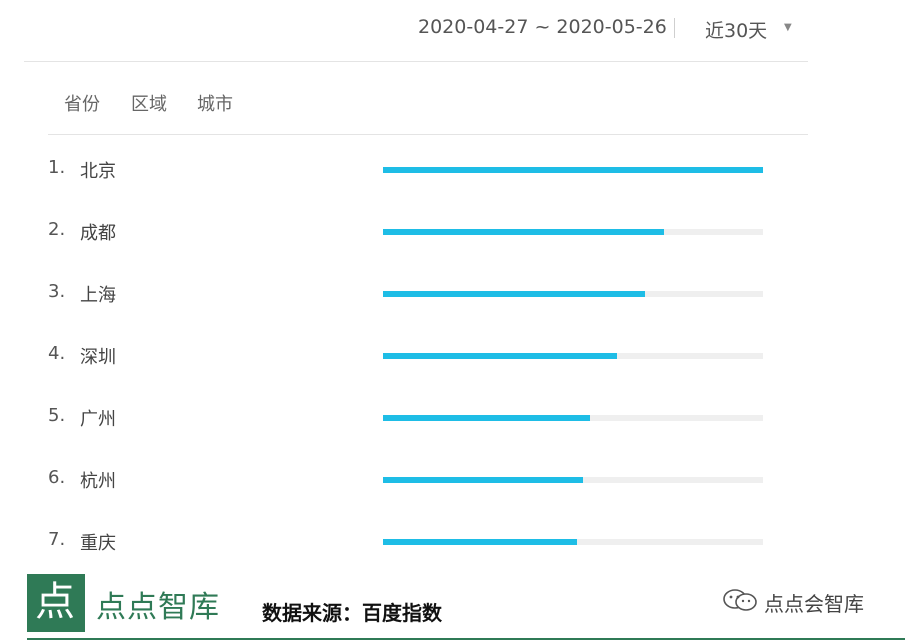  I want to click on rank-number: 7., so click(57, 539).